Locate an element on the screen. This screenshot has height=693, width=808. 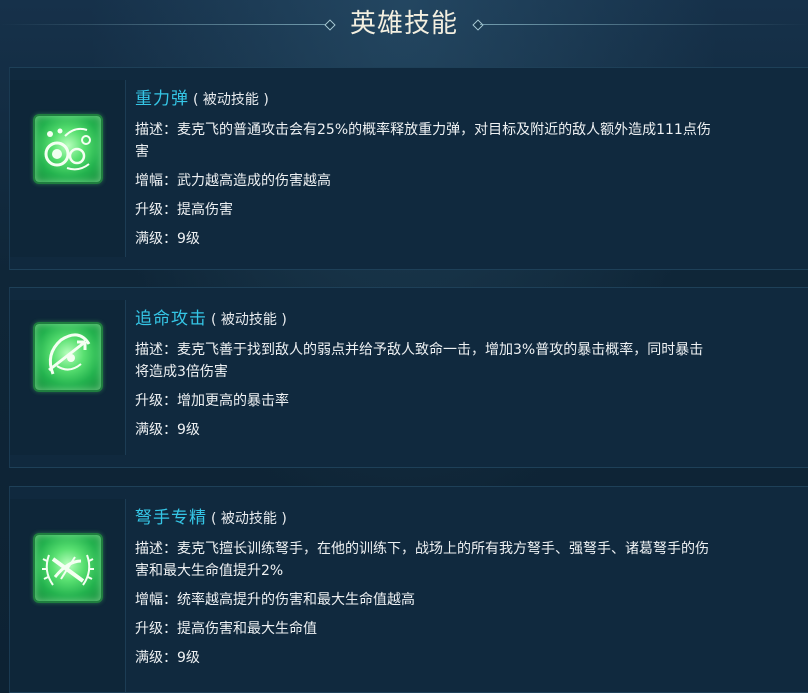
skill-boost: 增幅：武力越高造成的伤害越高 is located at coordinates (466, 181).